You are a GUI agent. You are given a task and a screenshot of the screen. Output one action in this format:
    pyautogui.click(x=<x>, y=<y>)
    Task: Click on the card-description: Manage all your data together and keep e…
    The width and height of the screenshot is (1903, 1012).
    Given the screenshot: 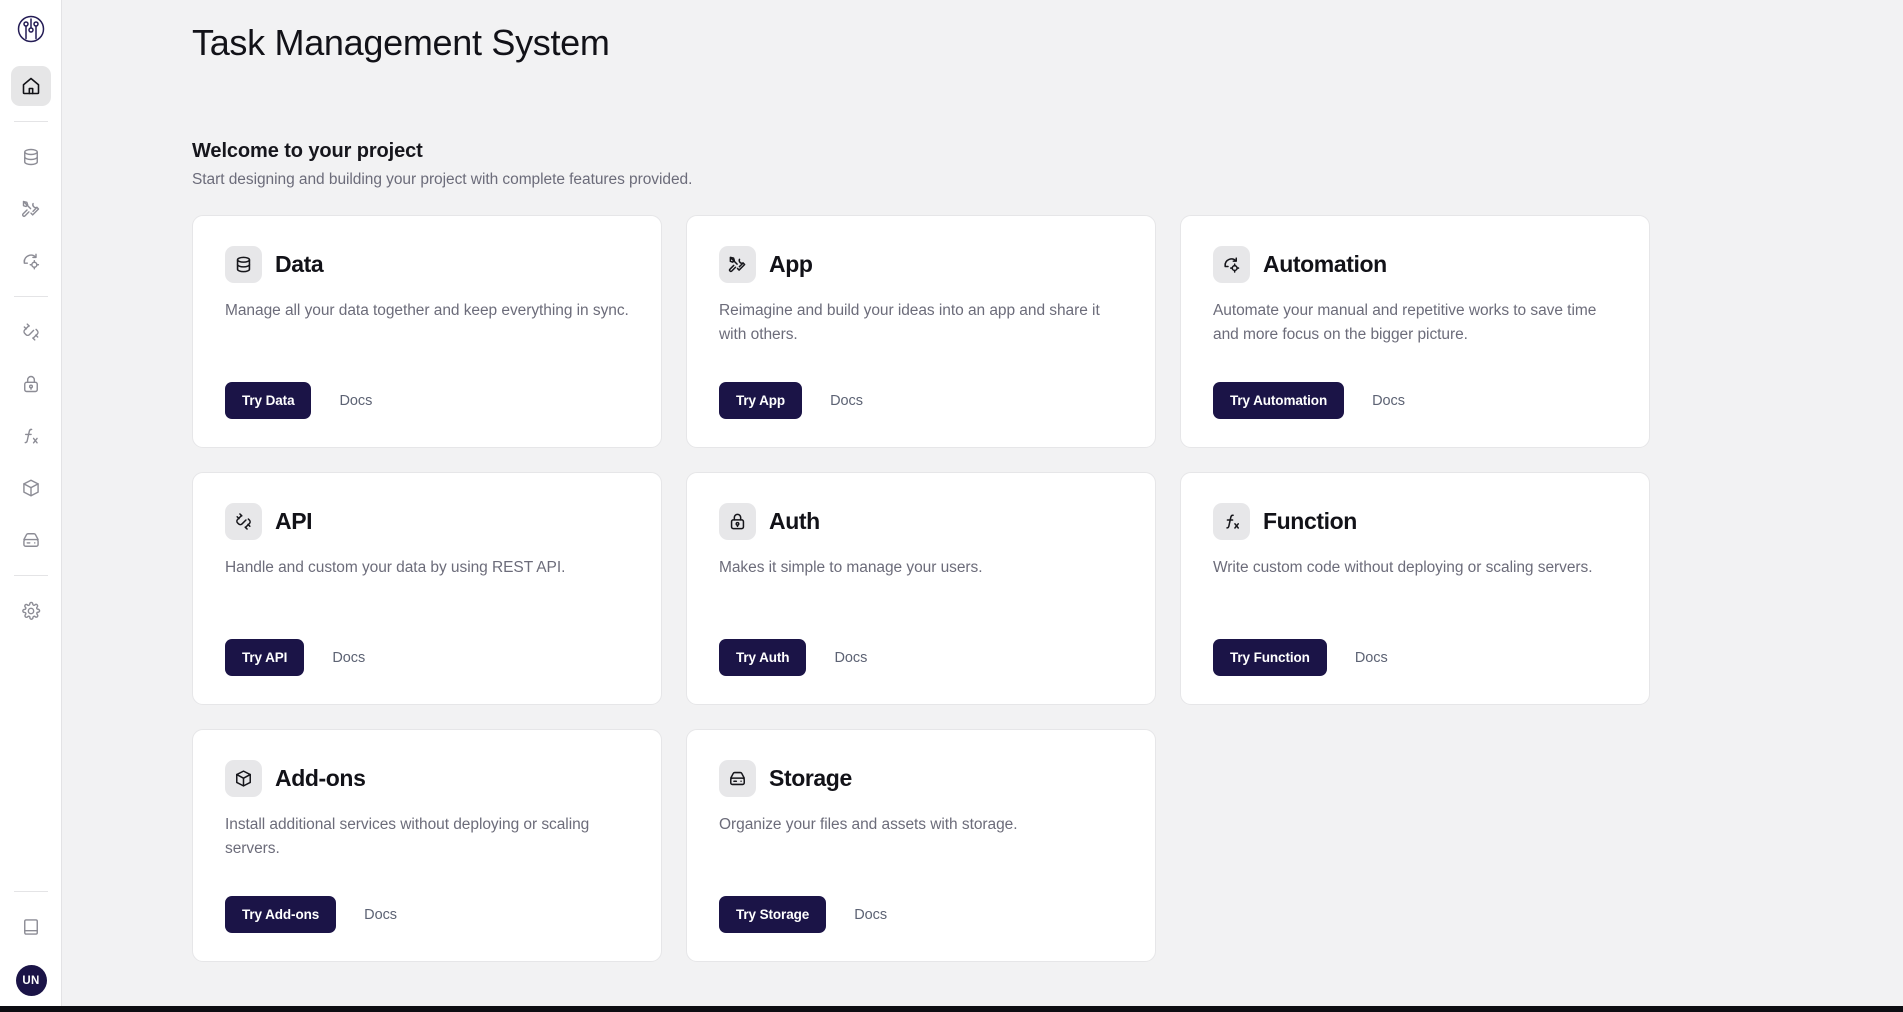 What is the action you would take?
    pyautogui.click(x=427, y=310)
    